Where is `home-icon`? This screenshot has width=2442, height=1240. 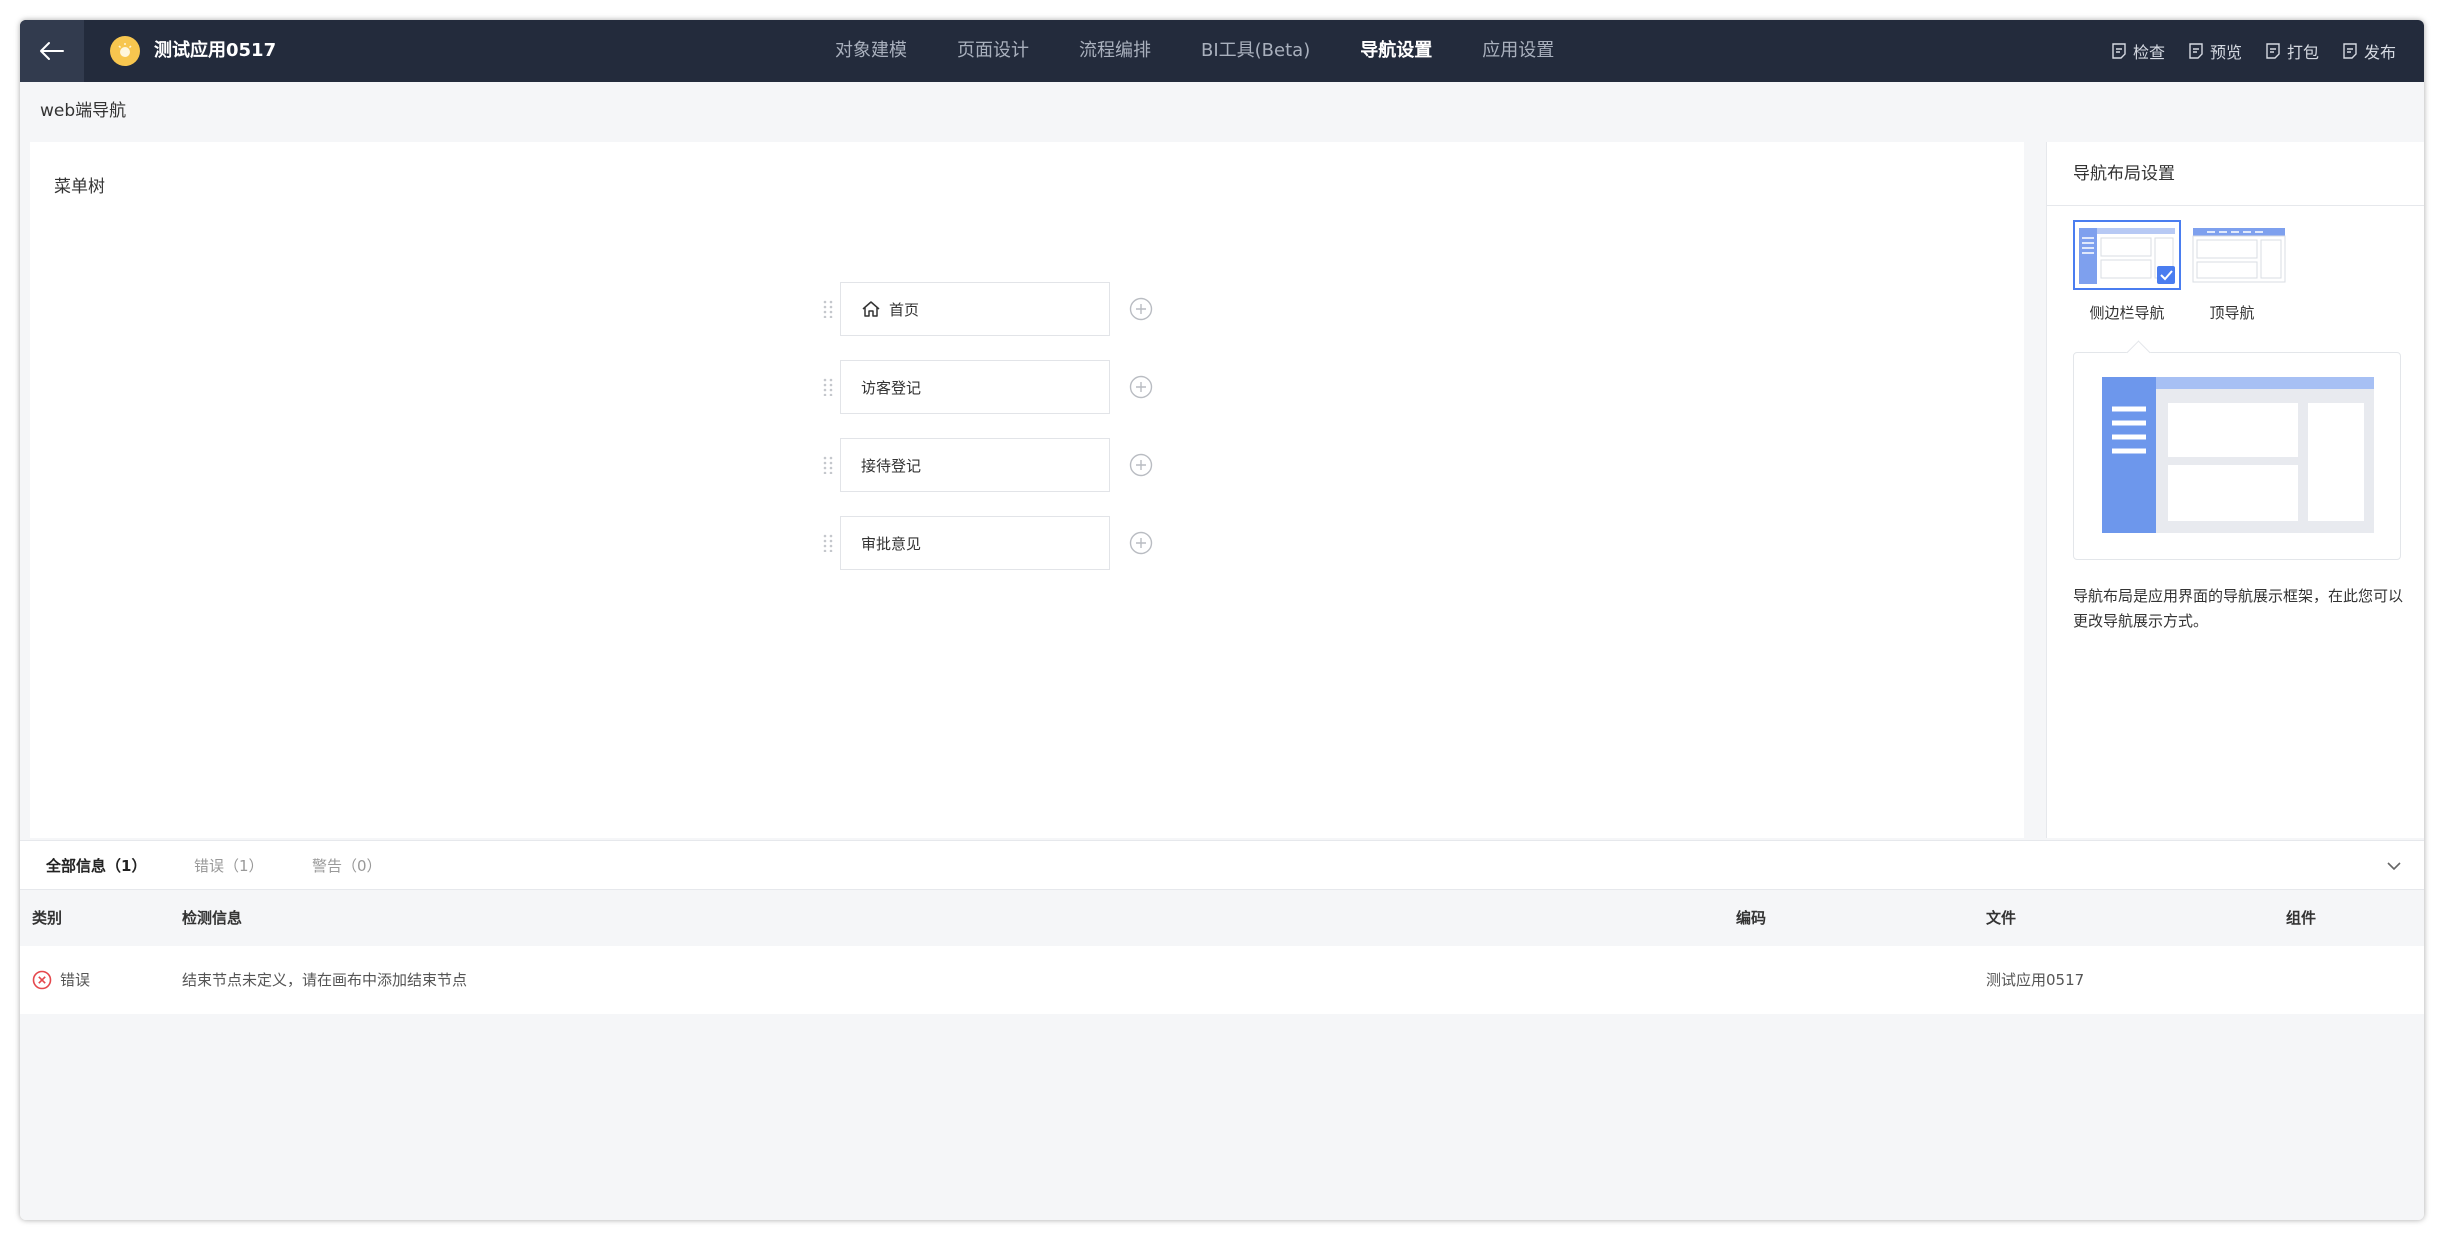
home-icon is located at coordinates (871, 309).